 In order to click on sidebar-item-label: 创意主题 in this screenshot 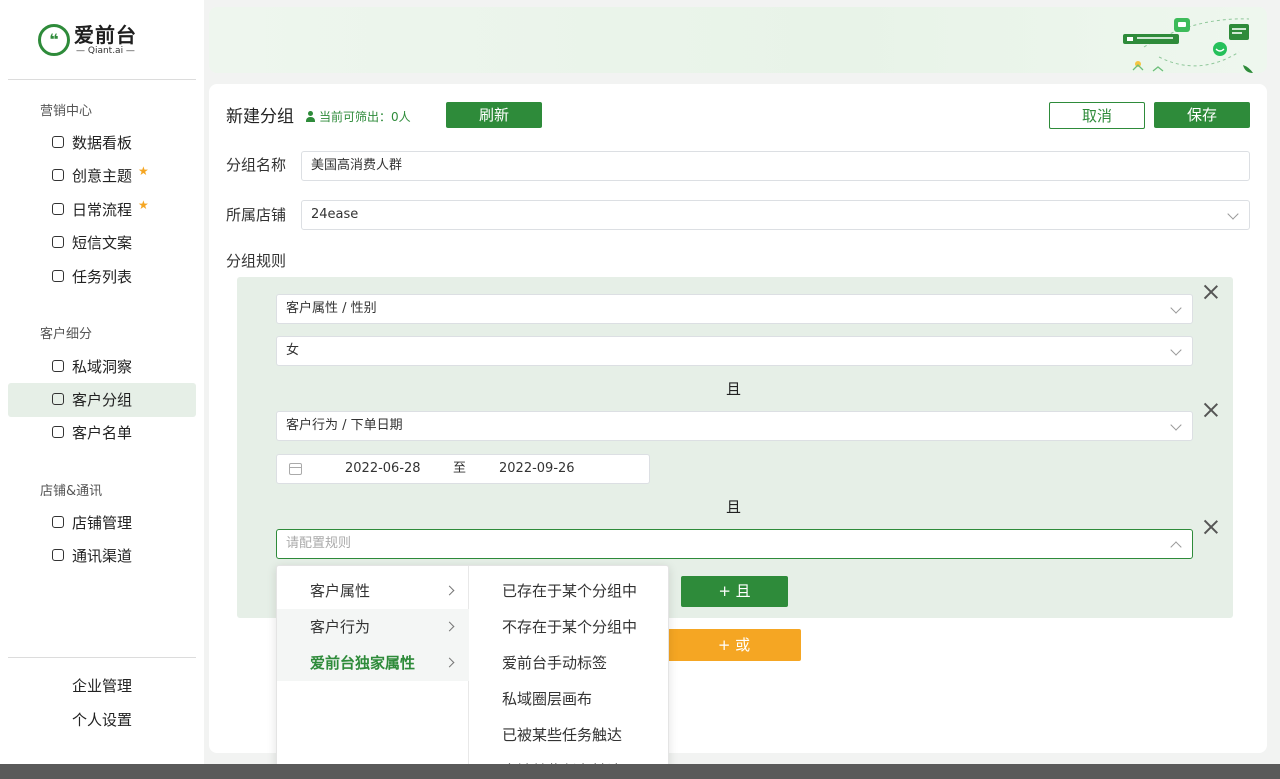, I will do `click(102, 176)`.